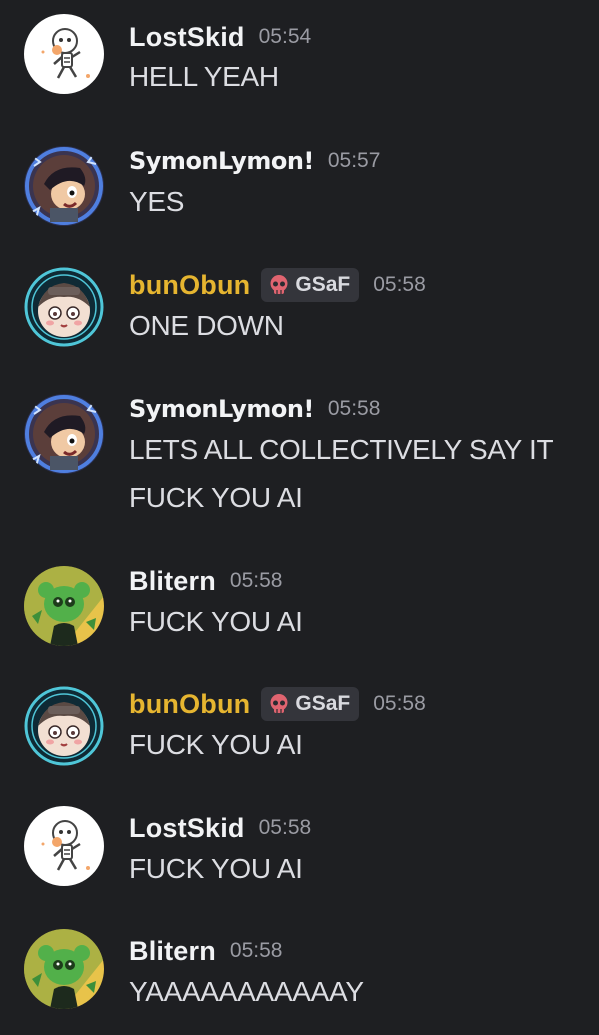 The height and width of the screenshot is (1035, 599). I want to click on timestamp: 05:57, so click(354, 161).